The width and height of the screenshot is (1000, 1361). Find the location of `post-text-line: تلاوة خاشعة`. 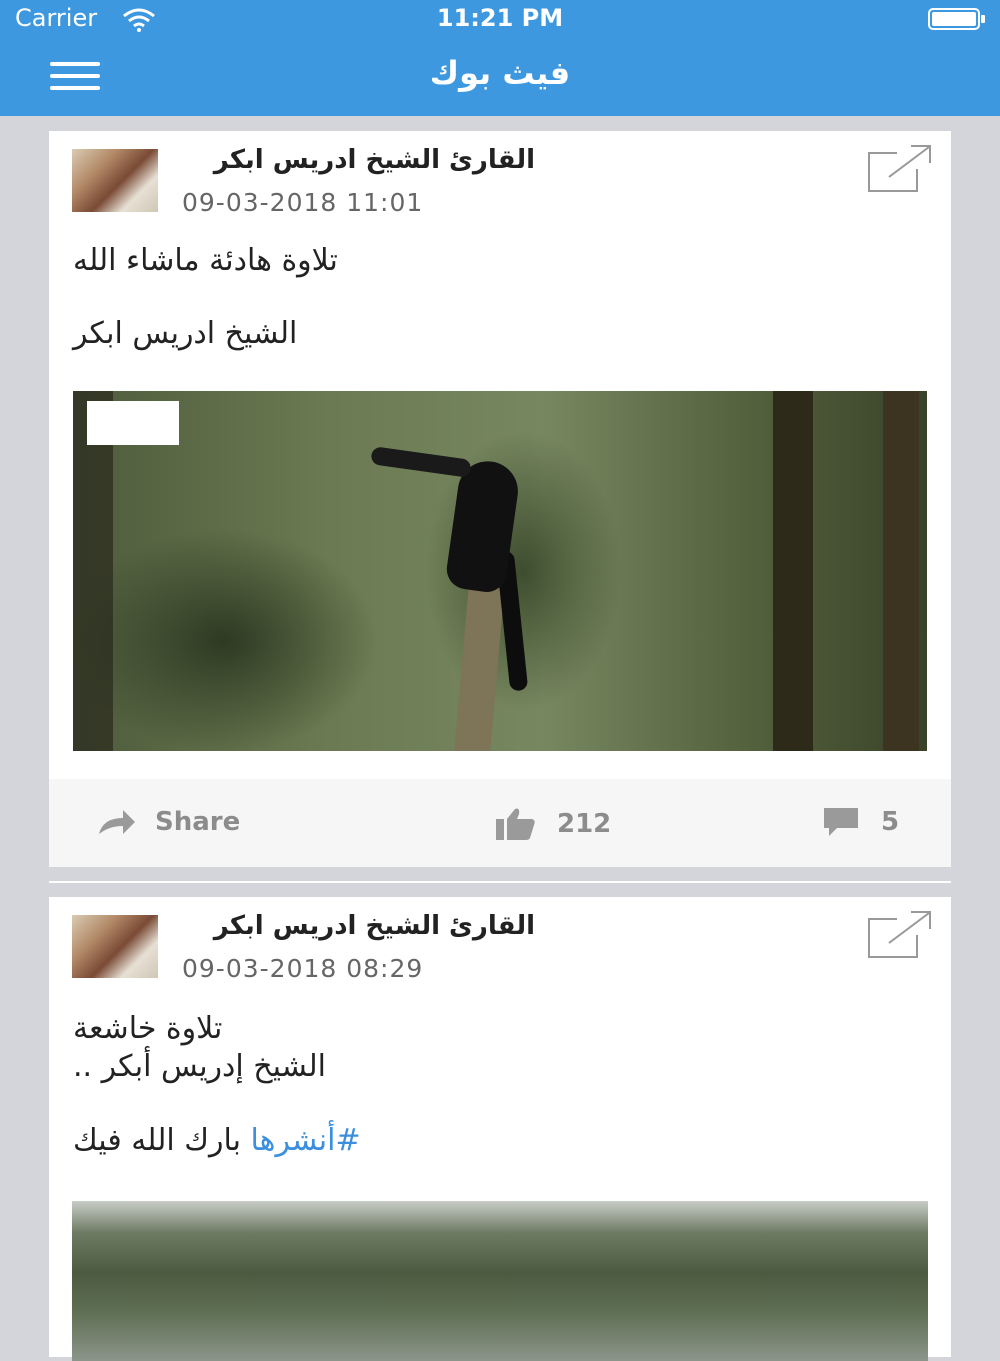

post-text-line: تلاوة خاشعة is located at coordinates (148, 1028).